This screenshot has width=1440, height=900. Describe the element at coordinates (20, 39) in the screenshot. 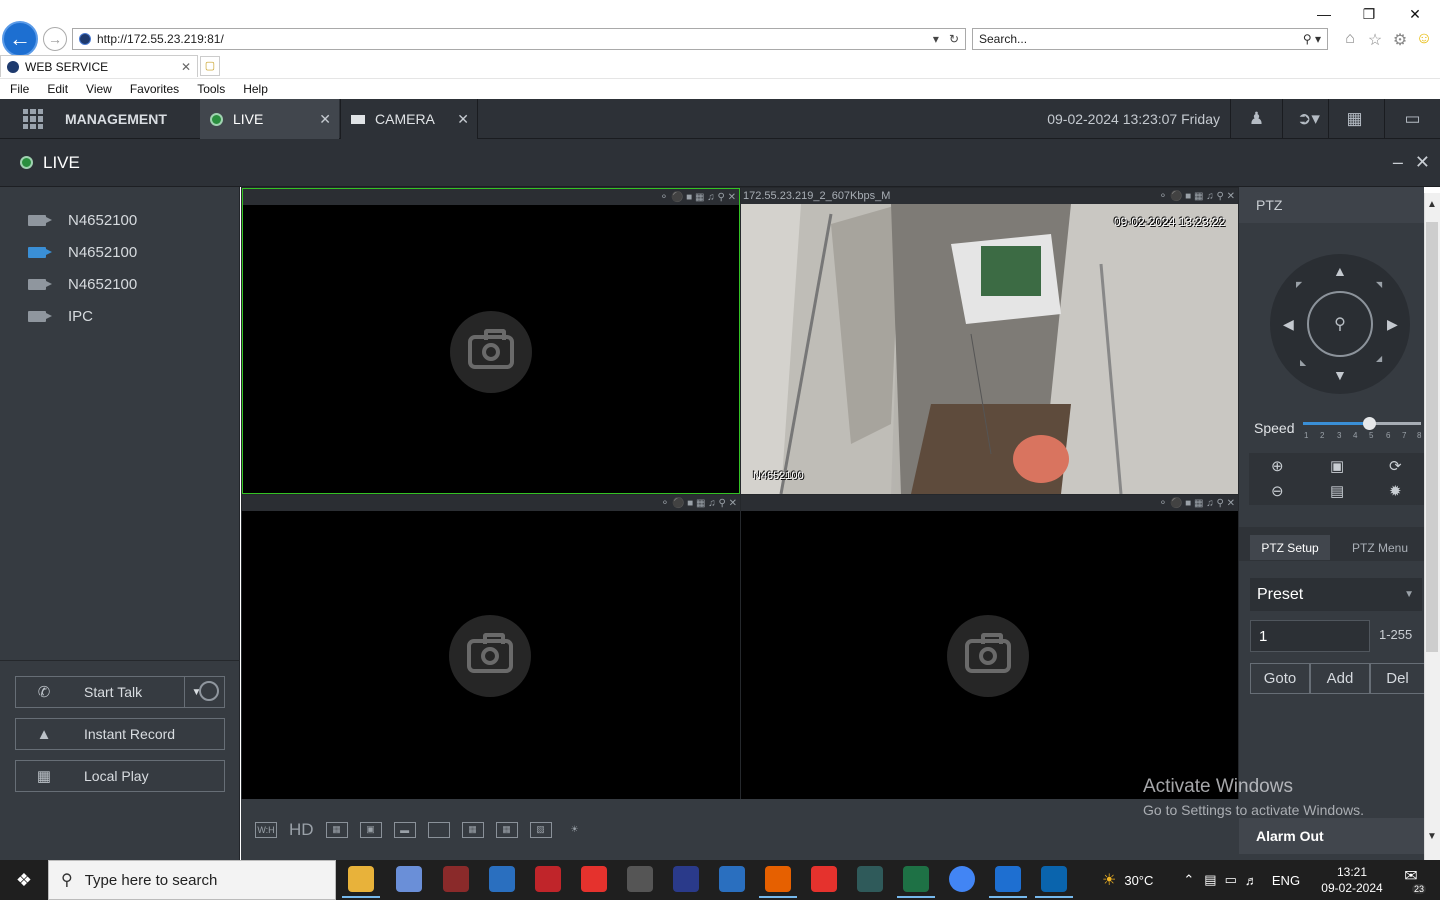

I see `back-button: ←` at that location.